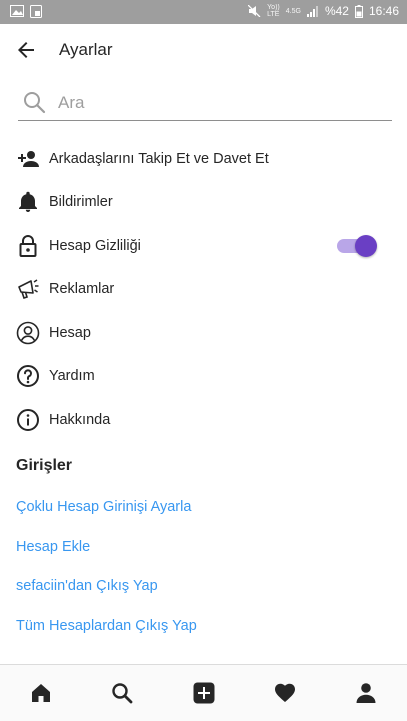  I want to click on add-account-link: Hesap Ekle, so click(106, 548).